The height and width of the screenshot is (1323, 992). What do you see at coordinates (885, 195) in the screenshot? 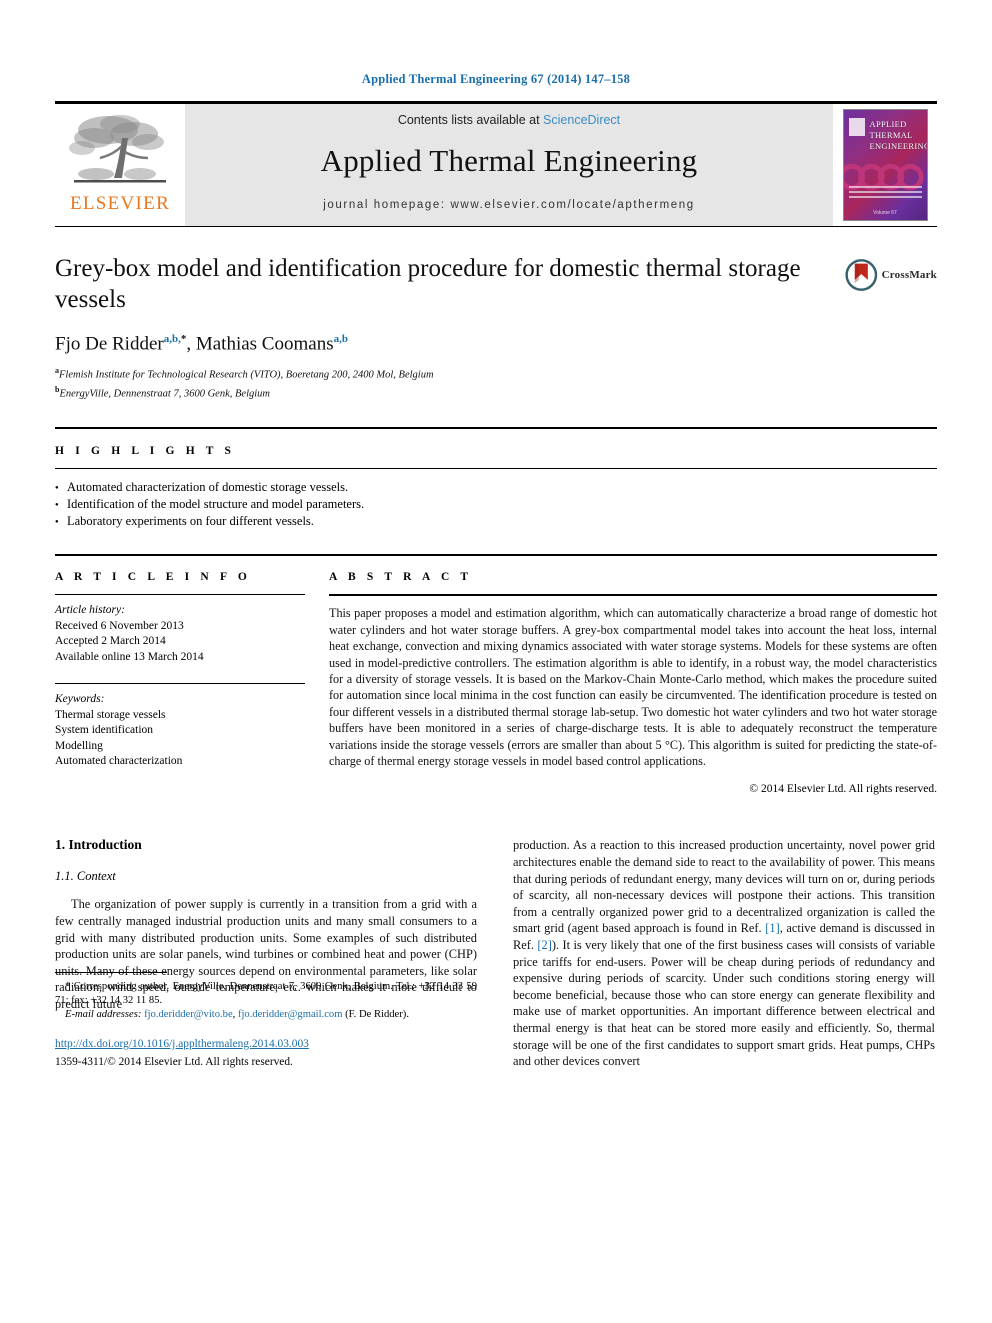
I see `cover-footer-lines` at bounding box center [885, 195].